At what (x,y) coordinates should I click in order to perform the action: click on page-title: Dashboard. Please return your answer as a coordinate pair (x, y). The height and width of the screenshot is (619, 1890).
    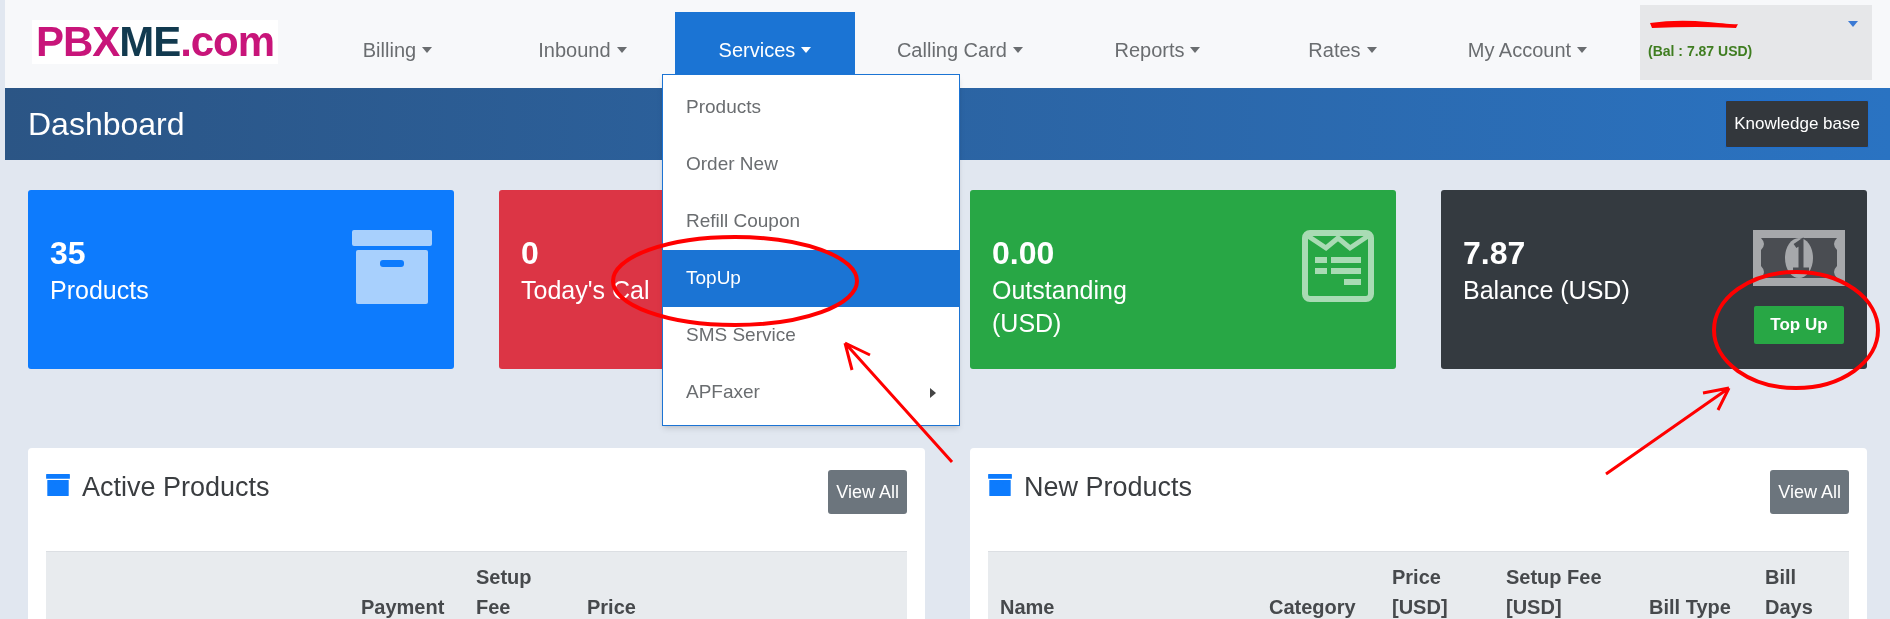
    Looking at the image, I should click on (106, 124).